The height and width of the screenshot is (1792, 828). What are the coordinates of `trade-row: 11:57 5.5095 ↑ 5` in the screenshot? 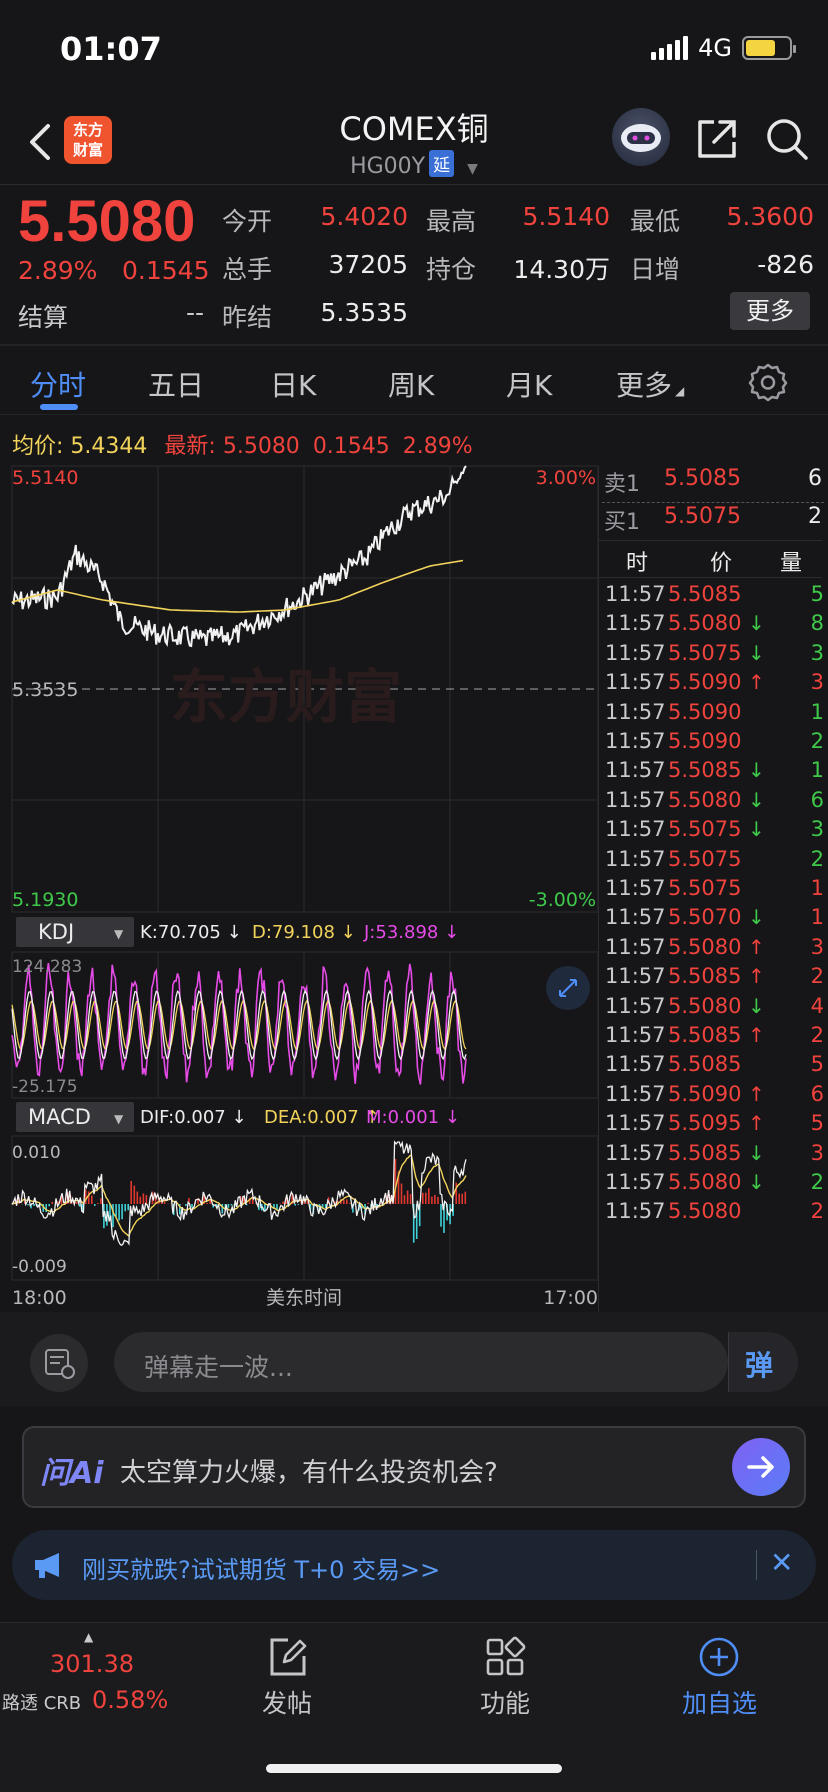 It's located at (711, 1127).